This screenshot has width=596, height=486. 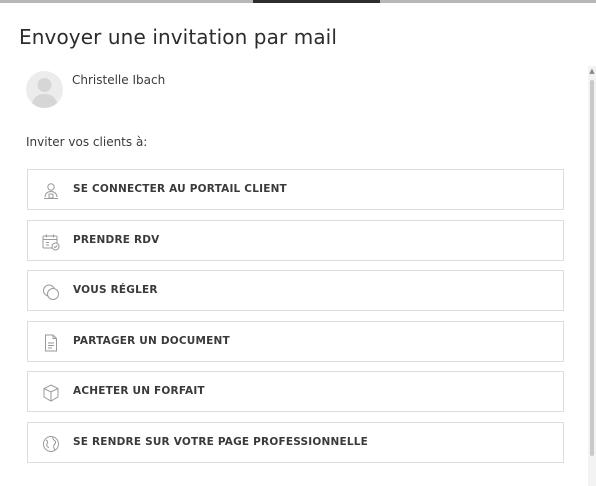 I want to click on dialog-title: Envoyer une invitation par mail, so click(x=178, y=37).